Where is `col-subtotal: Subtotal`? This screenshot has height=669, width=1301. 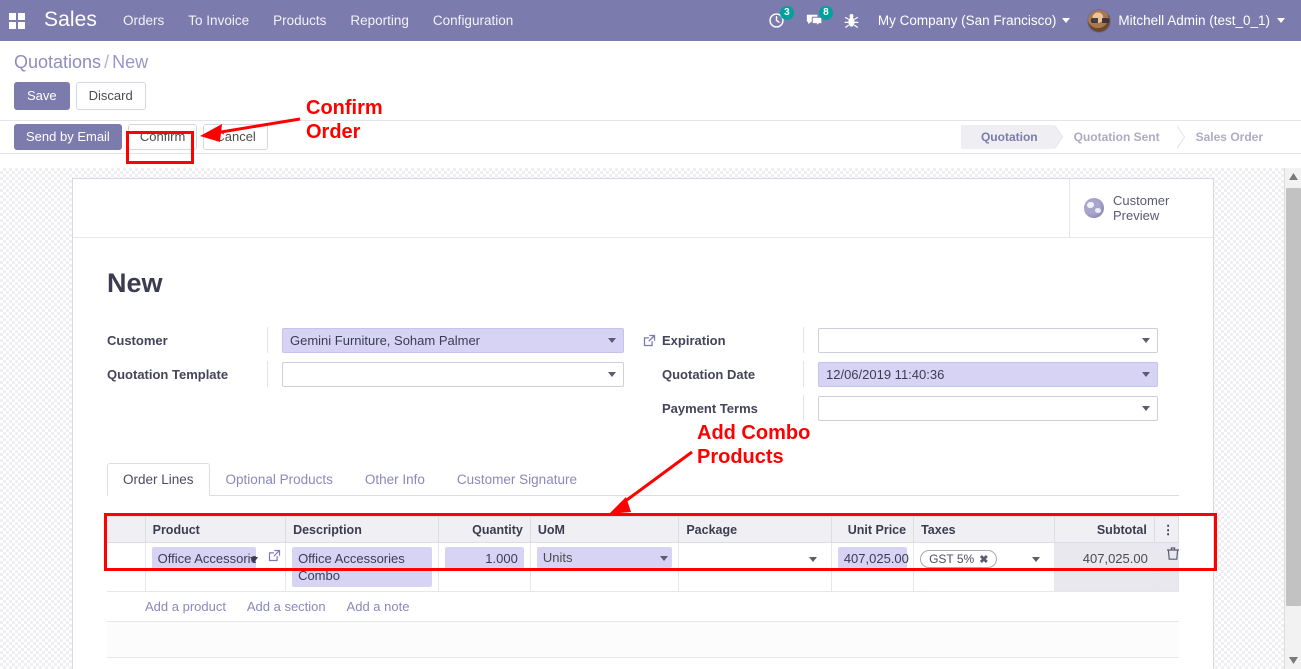 col-subtotal: Subtotal is located at coordinates (1104, 529).